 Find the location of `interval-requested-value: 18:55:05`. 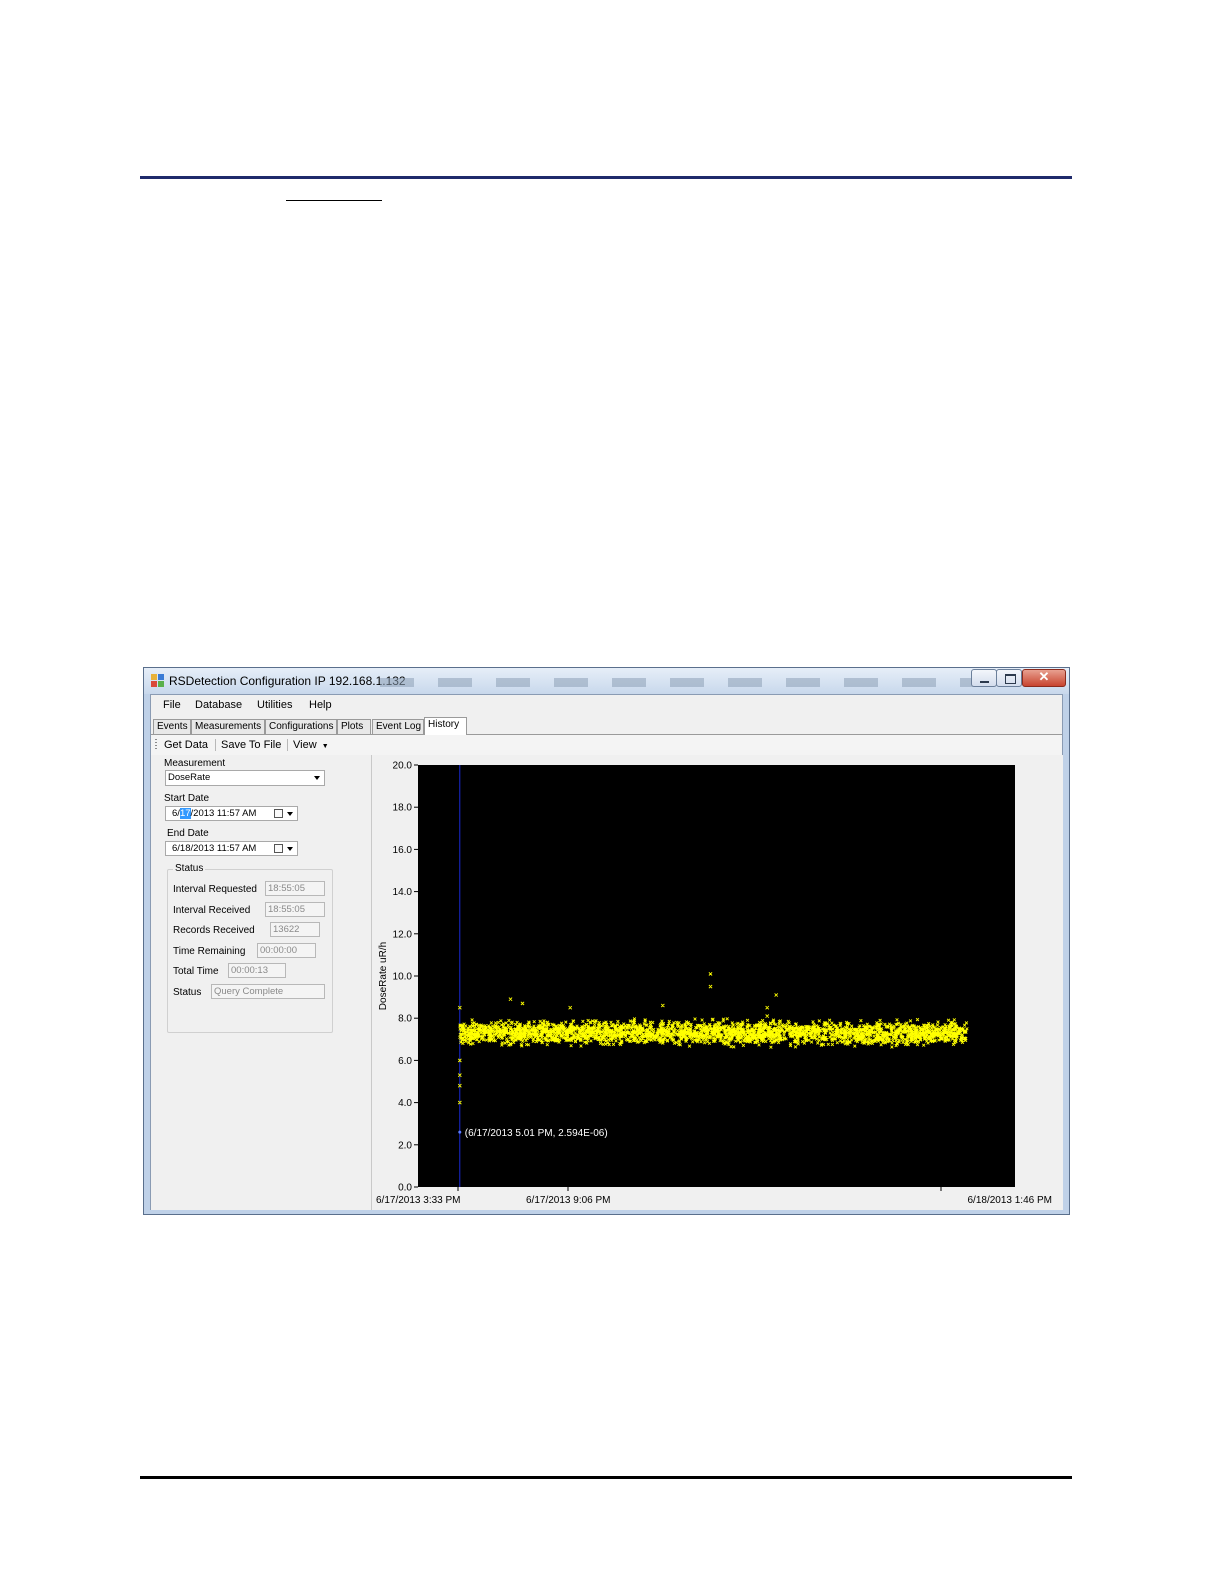

interval-requested-value: 18:55:05 is located at coordinates (295, 888).